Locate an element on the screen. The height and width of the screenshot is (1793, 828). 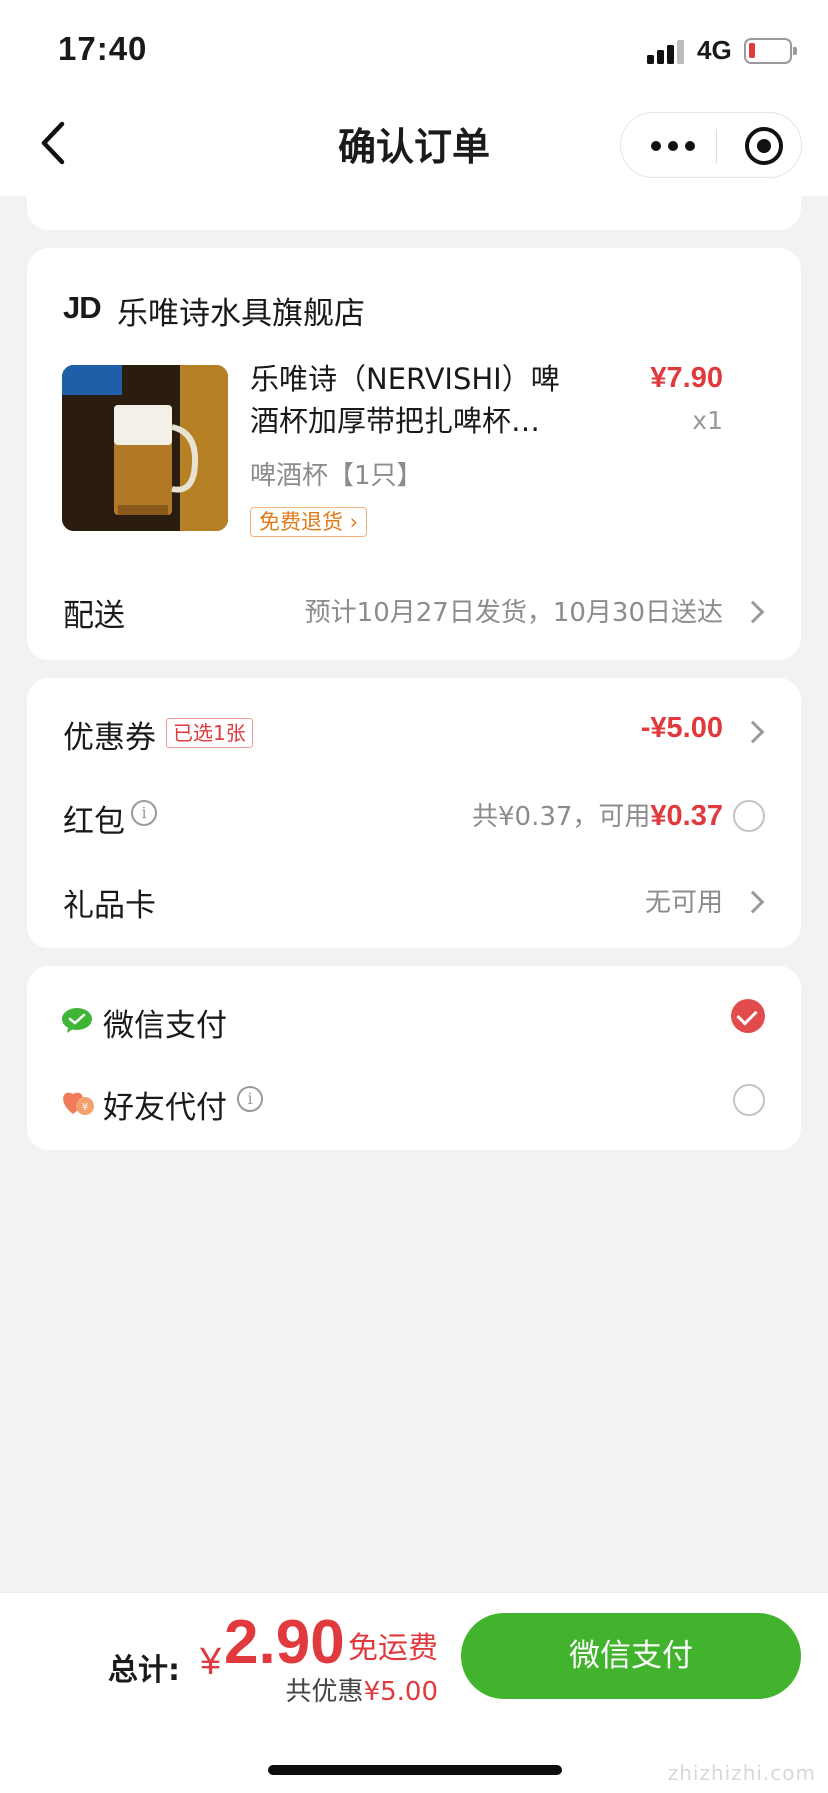
more-icon is located at coordinates (673, 145).